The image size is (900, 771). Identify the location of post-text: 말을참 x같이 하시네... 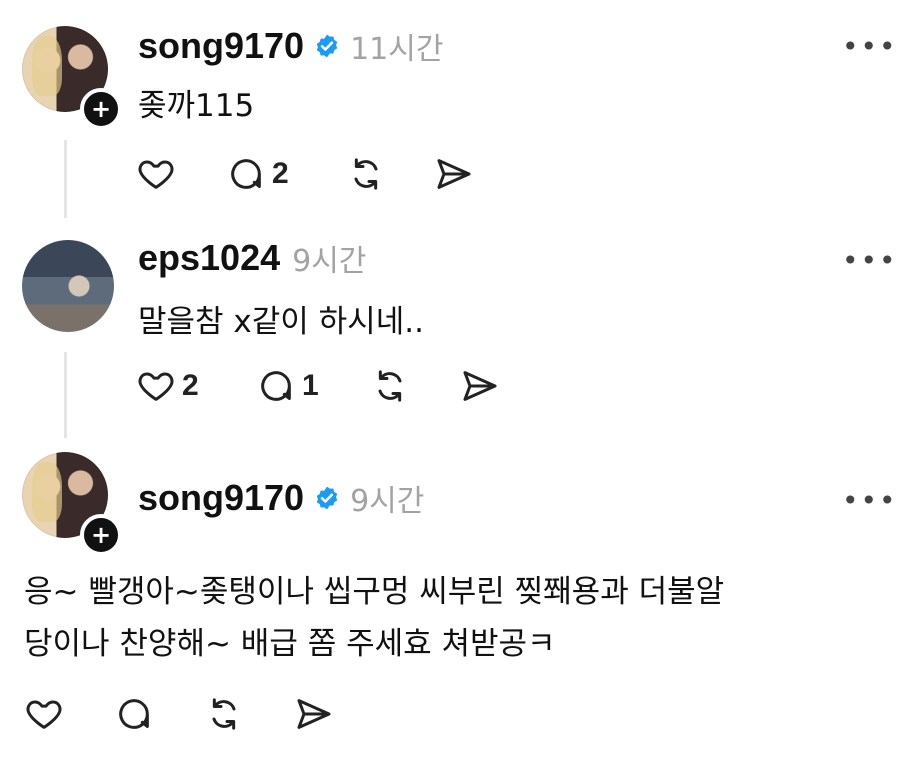
(281, 322).